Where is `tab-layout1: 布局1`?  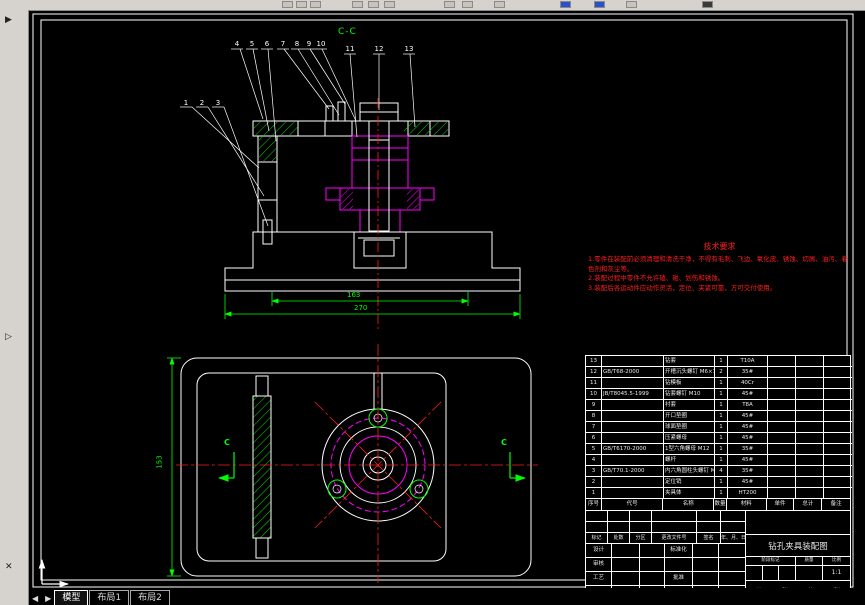
tab-layout1: 布局1 is located at coordinates (109, 597).